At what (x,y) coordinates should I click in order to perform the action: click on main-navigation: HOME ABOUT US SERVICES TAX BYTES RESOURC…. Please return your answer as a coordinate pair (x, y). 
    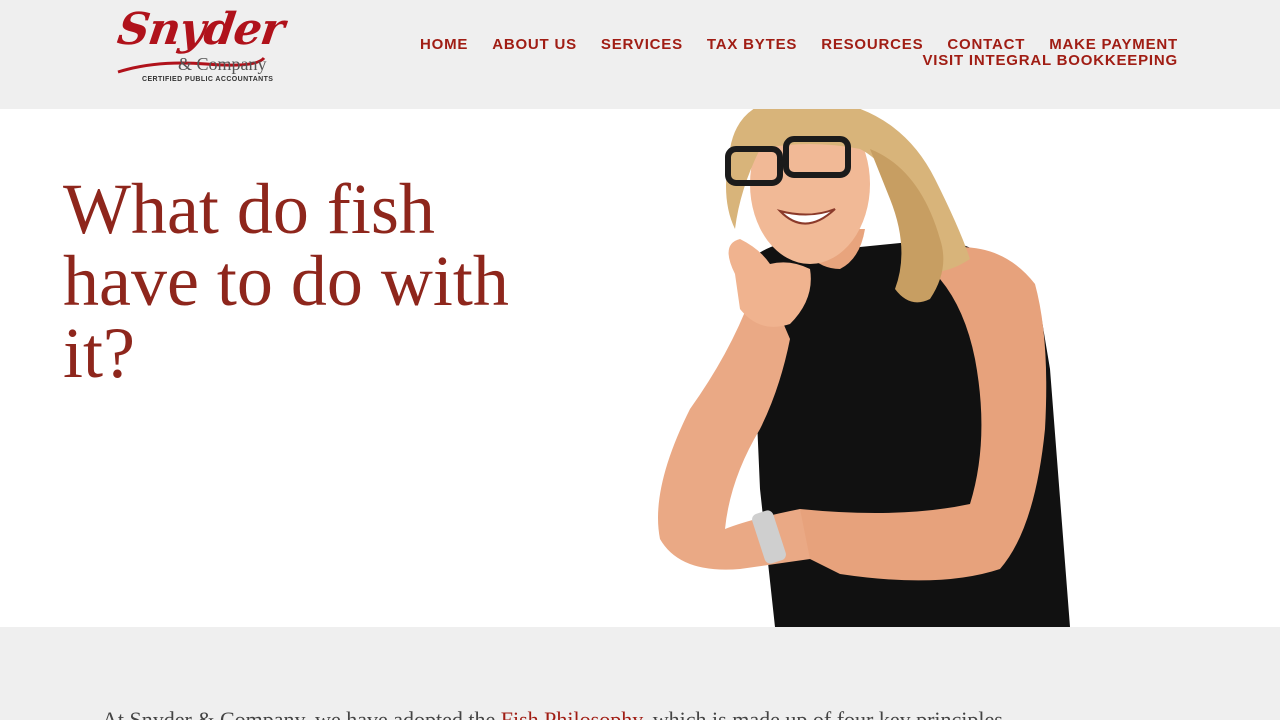
    Looking at the image, I should click on (798, 53).